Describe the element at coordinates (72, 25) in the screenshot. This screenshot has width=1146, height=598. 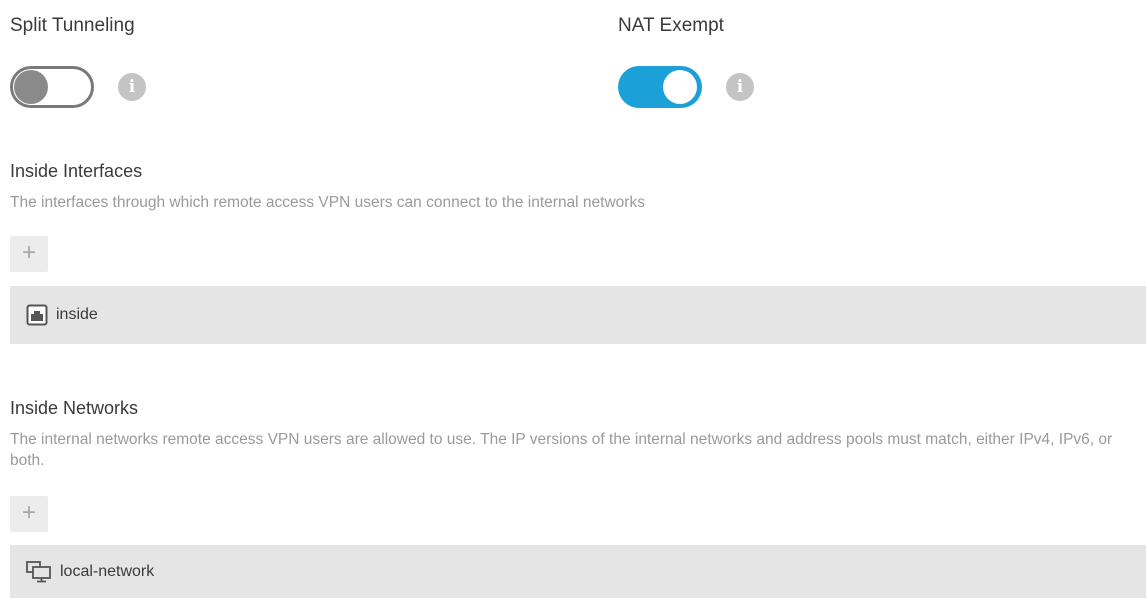
I see `split-tunneling-label: Split Tunneling` at that location.